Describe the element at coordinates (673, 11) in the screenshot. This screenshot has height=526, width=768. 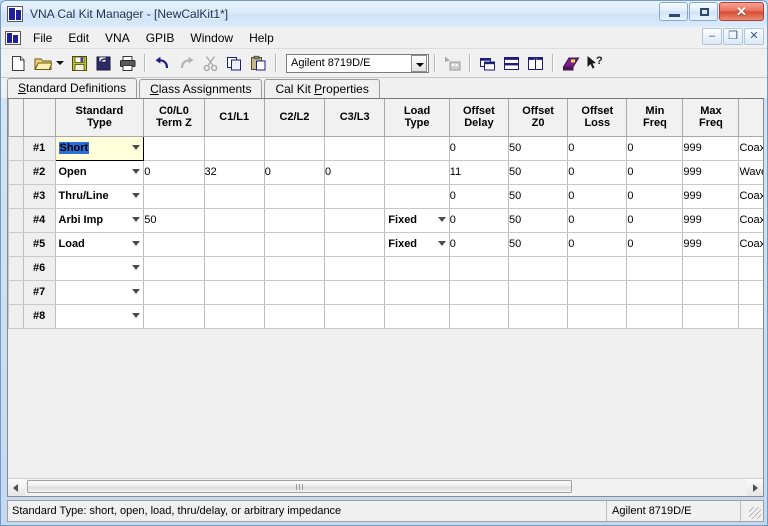
I see `minimize-button` at that location.